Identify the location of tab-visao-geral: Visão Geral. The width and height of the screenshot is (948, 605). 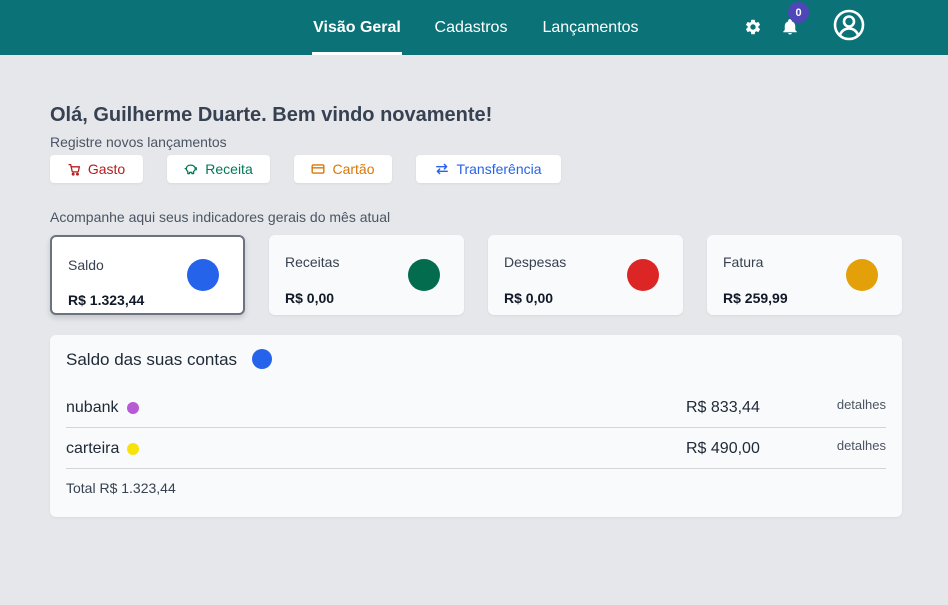
(357, 27).